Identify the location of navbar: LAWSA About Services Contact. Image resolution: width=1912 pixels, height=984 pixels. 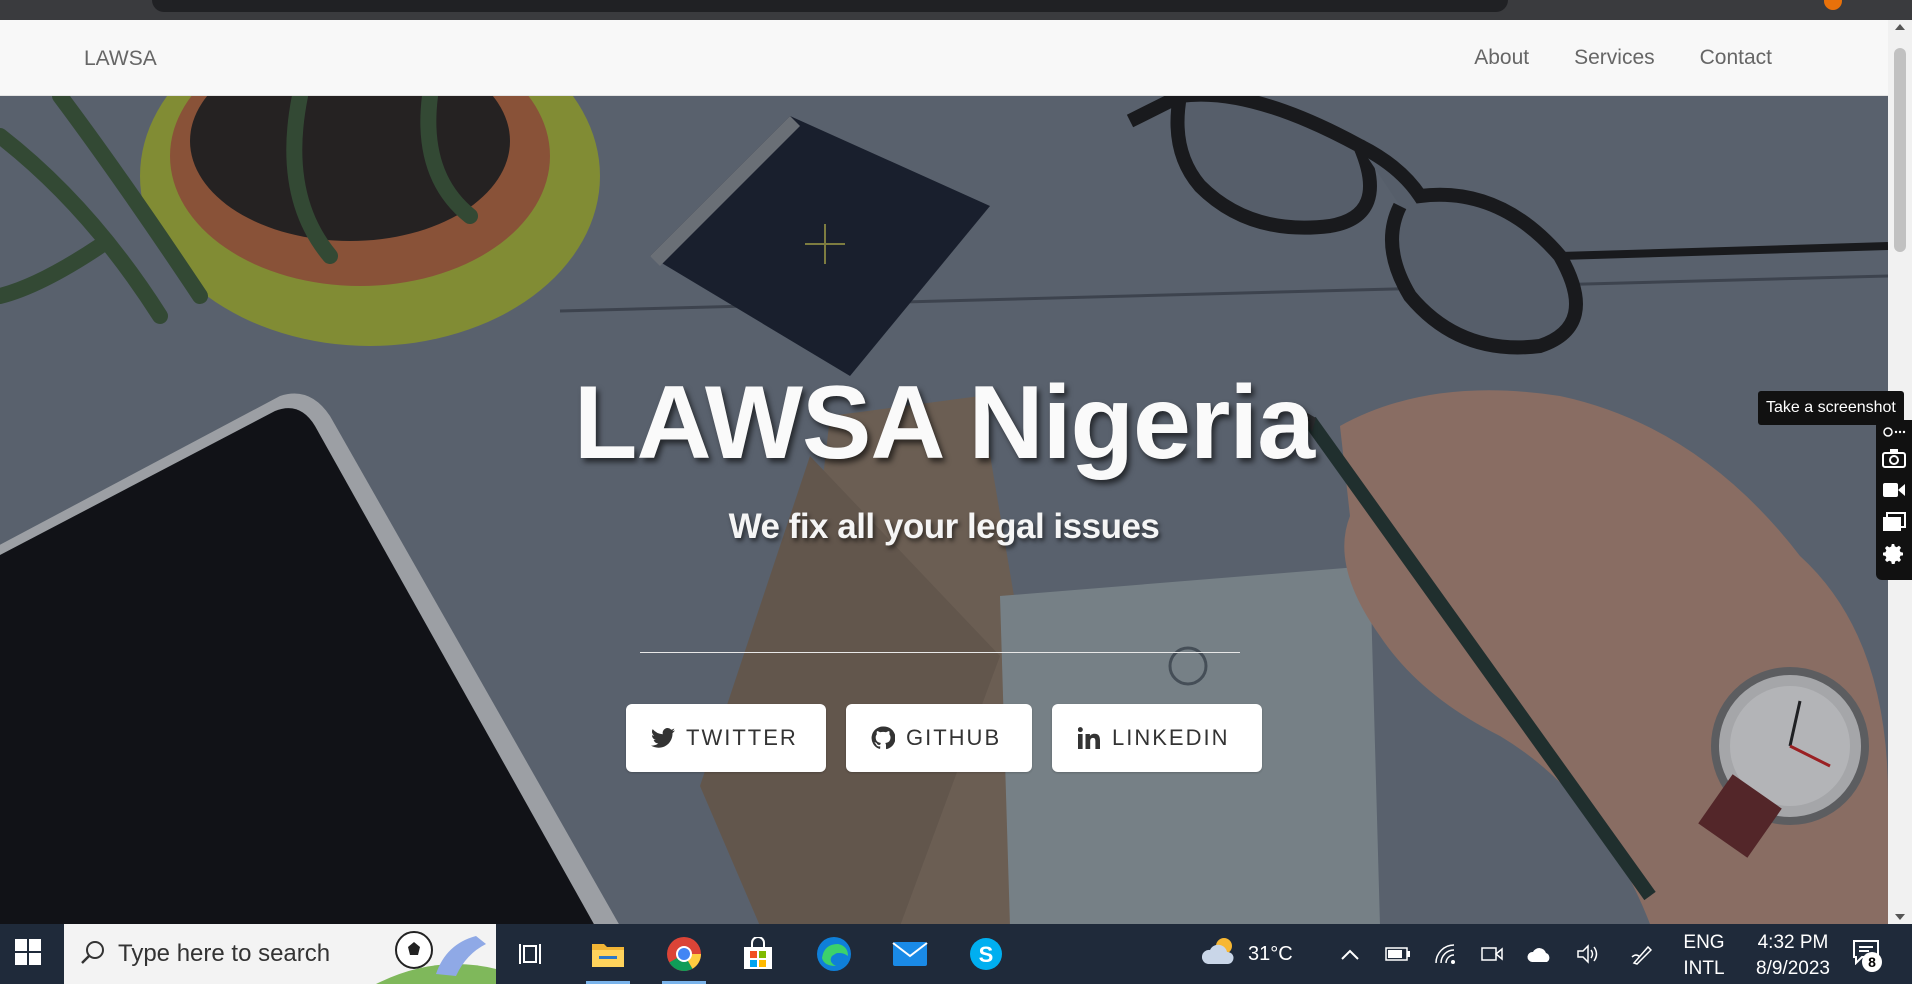
(944, 58).